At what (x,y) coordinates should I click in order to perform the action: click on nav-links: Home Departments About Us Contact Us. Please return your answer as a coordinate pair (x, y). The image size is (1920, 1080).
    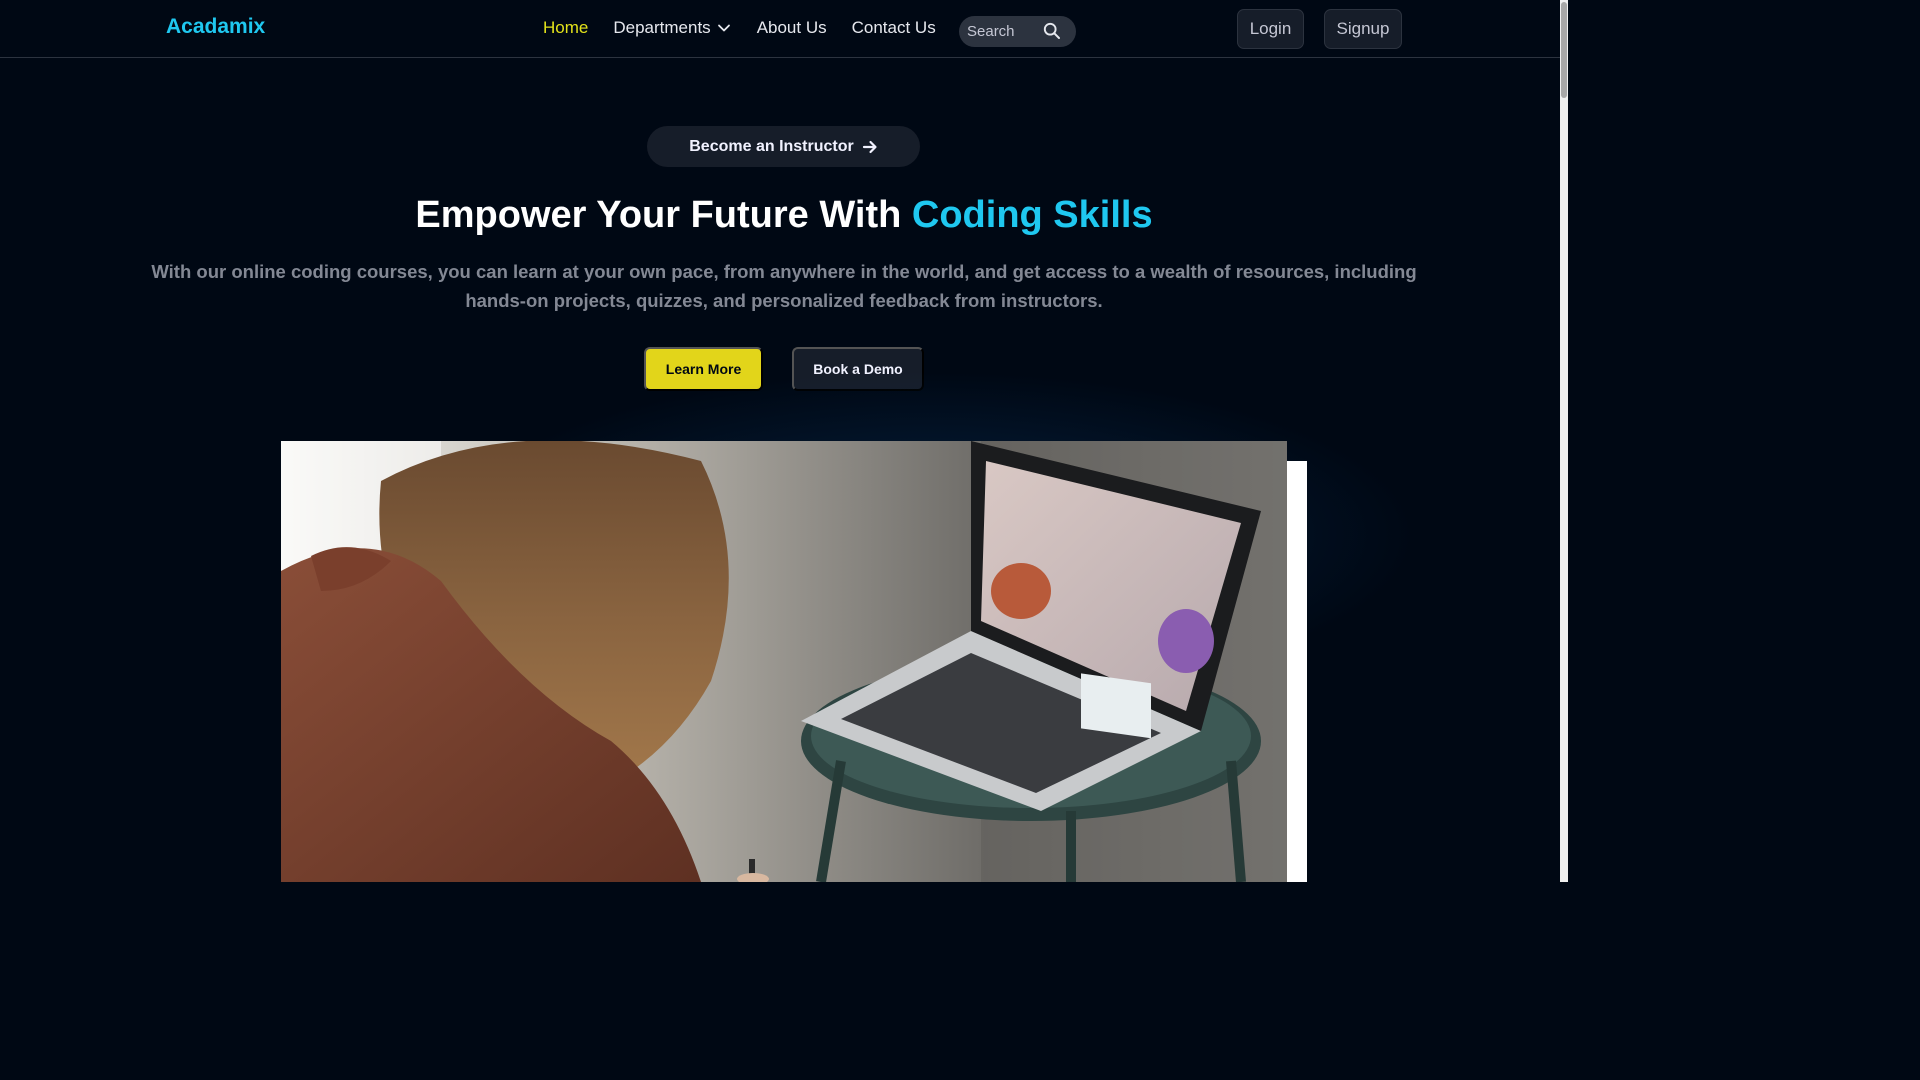
    Looking at the image, I should click on (752, 28).